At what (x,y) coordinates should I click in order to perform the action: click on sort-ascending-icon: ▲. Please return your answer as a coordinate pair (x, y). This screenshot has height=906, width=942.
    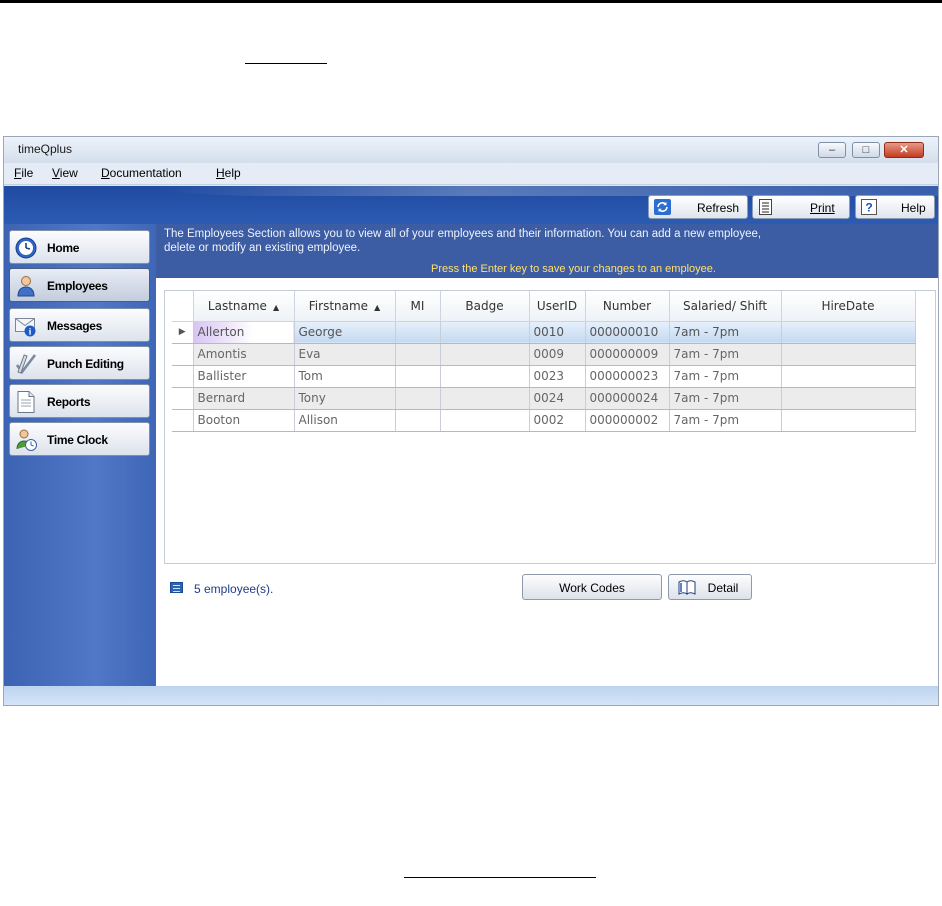
    Looking at the image, I should click on (377, 307).